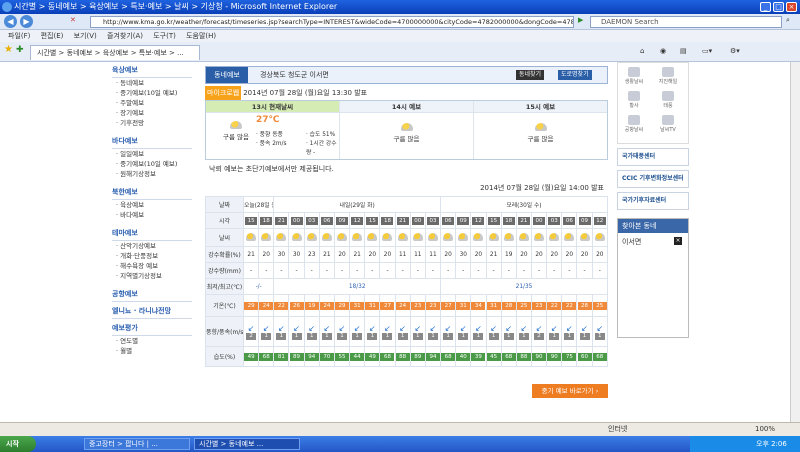  I want to click on tools-menu-icon: ⚙▾, so click(735, 51).